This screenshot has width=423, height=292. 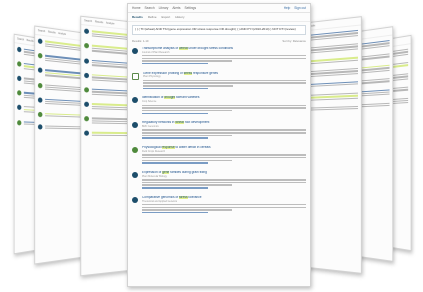 I want to click on result-source: Plant Physiology, so click(x=224, y=76).